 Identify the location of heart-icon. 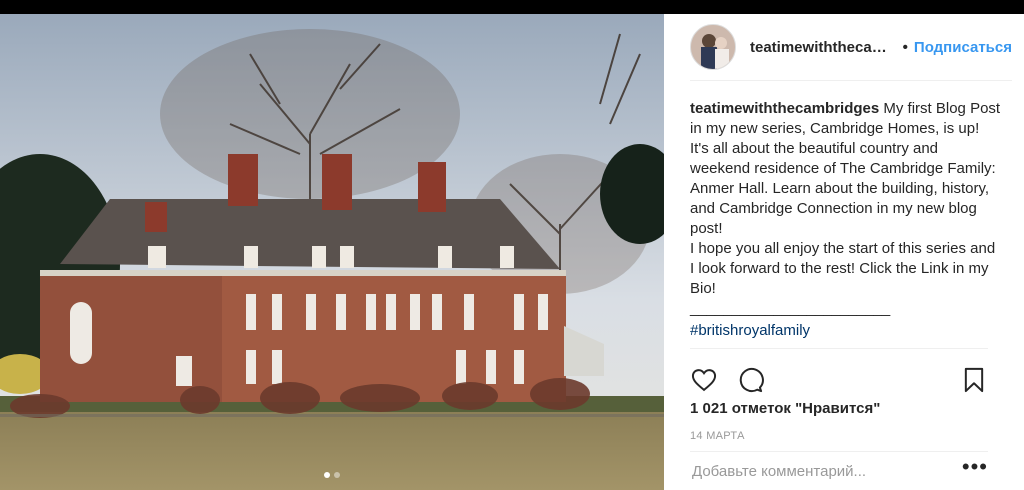
(704, 380).